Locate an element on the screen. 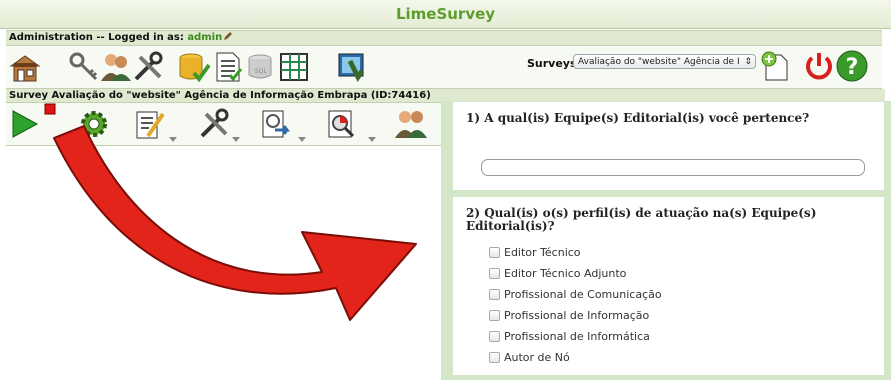 The height and width of the screenshot is (380, 891). logout-power-icon is located at coordinates (819, 66).